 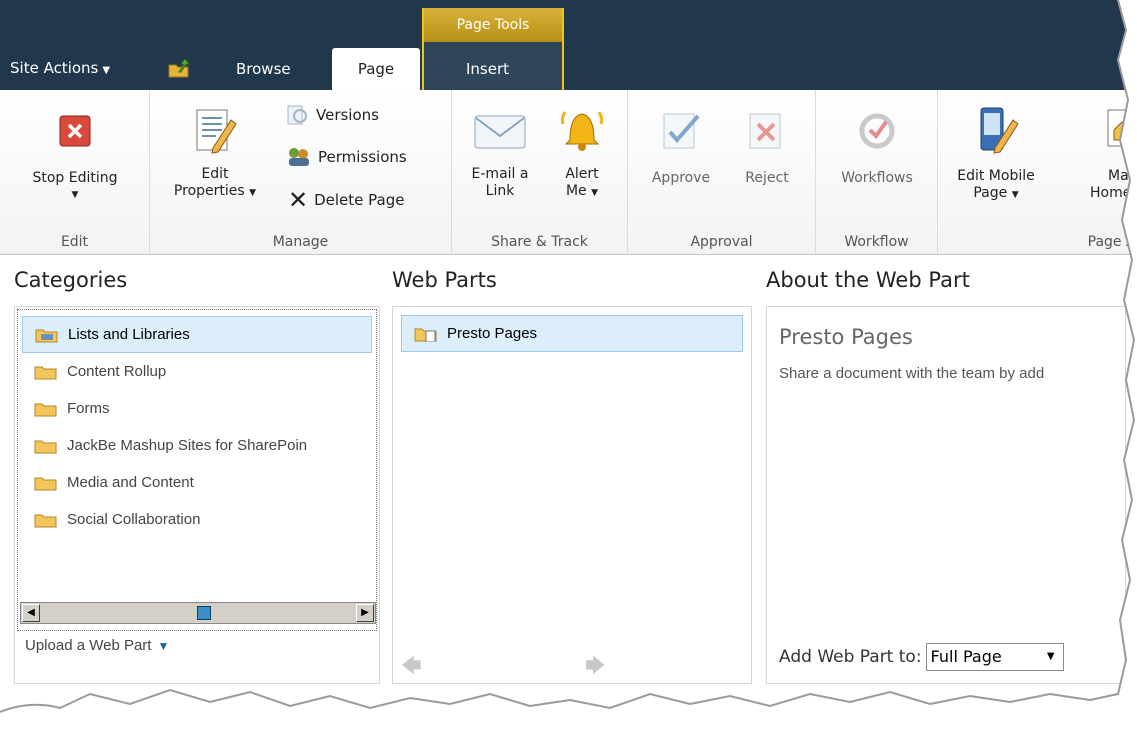 I want to click on stop-editing-label: Stop Editing, so click(x=75, y=178).